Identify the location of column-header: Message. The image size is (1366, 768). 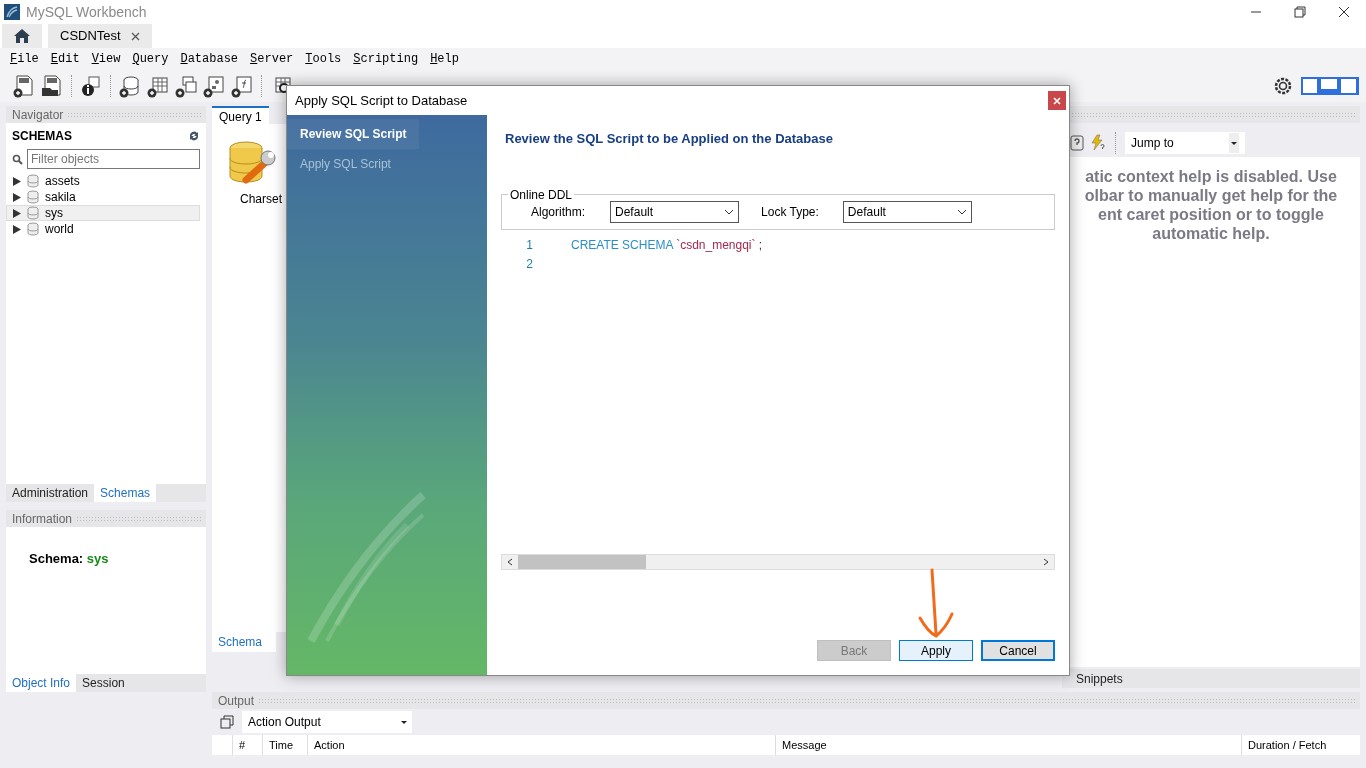
(1008, 745).